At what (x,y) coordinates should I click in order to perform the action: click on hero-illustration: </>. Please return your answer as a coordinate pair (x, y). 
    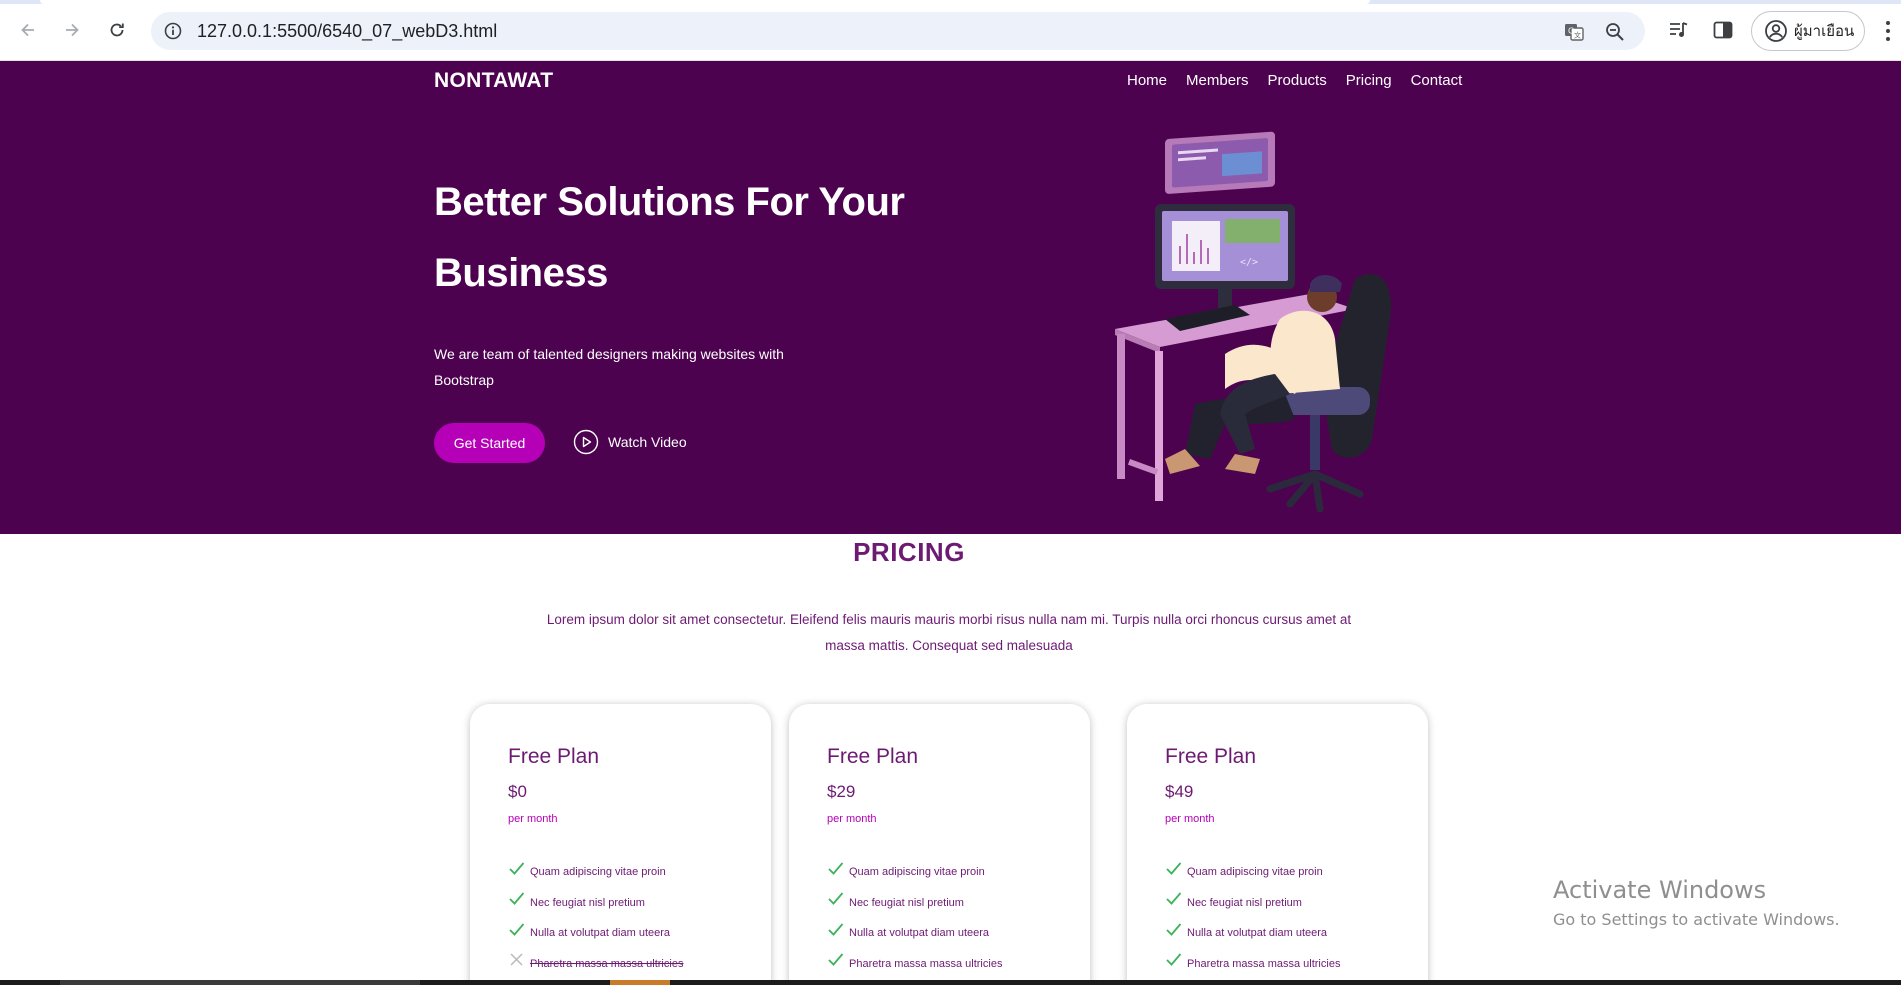
    Looking at the image, I should click on (1253, 322).